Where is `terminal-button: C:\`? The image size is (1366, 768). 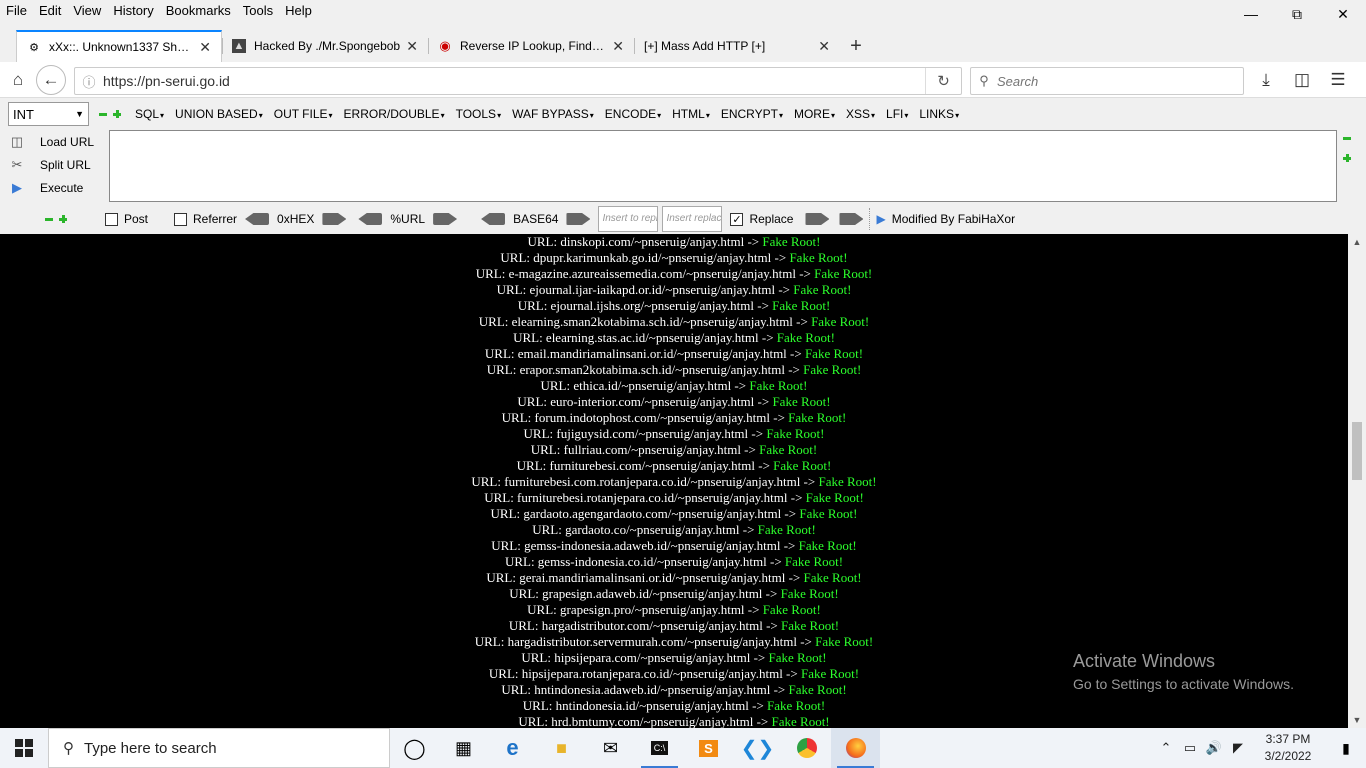 terminal-button: C:\ is located at coordinates (659, 748).